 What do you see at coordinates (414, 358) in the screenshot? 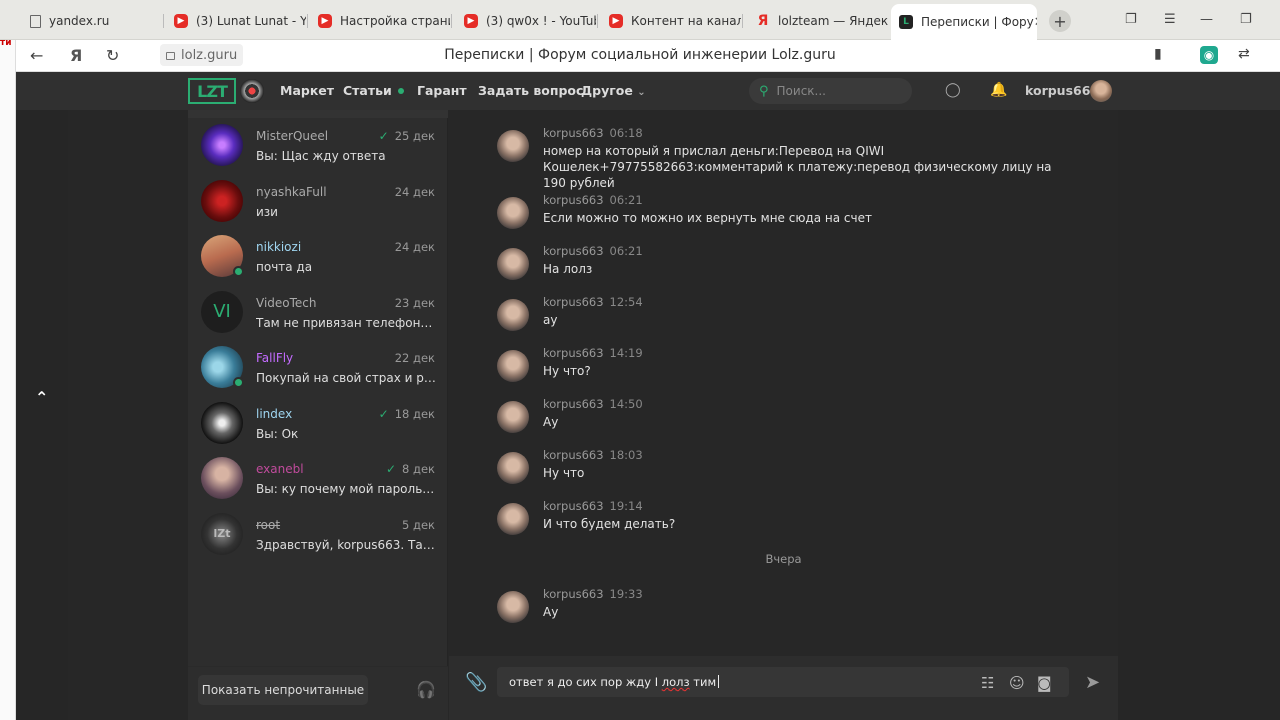
I see `conversation-date: 22 дек` at bounding box center [414, 358].